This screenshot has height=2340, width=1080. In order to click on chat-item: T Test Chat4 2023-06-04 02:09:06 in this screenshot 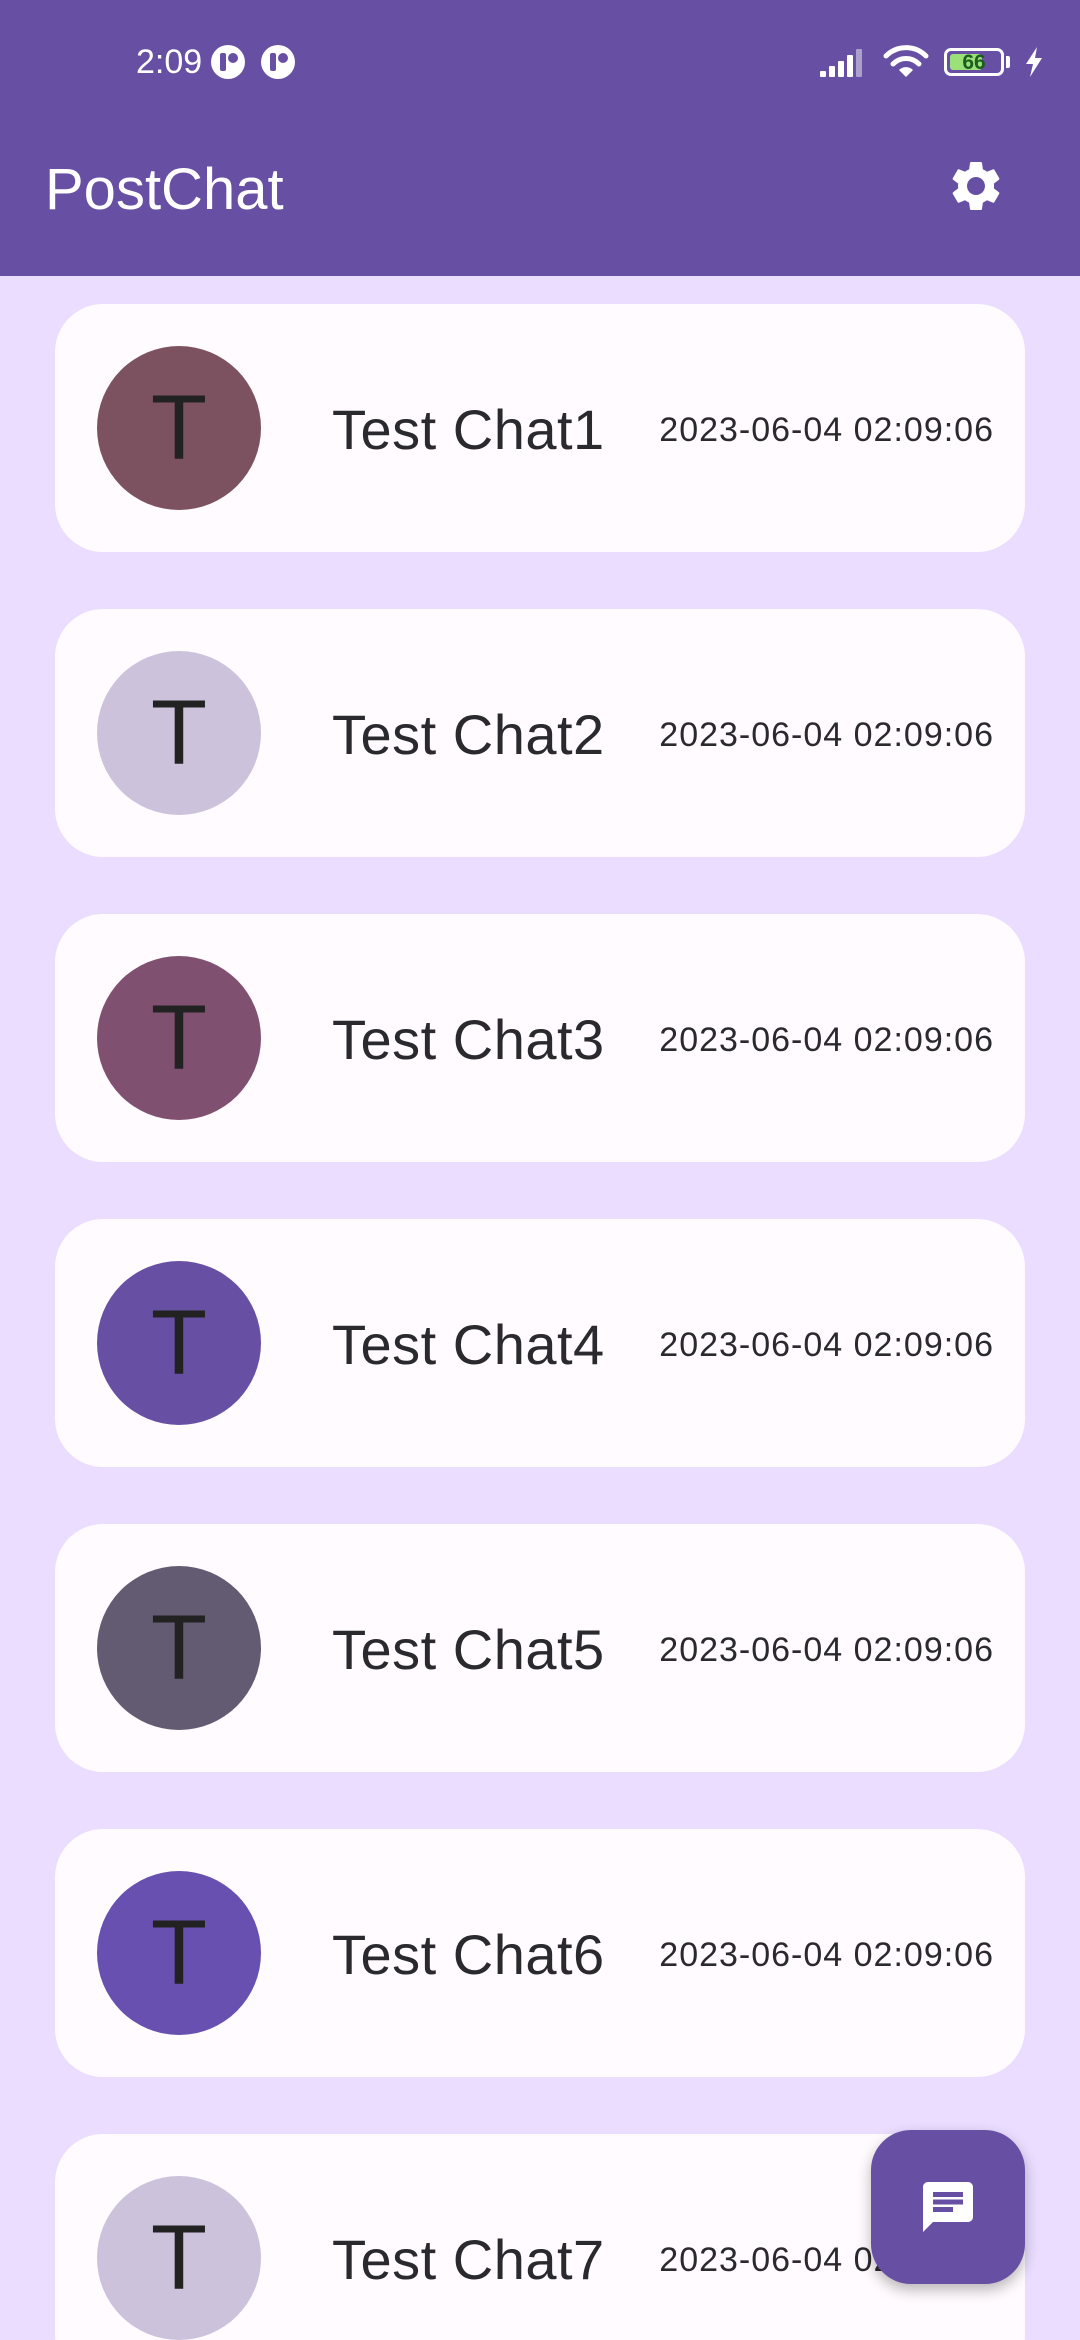, I will do `click(540, 1343)`.